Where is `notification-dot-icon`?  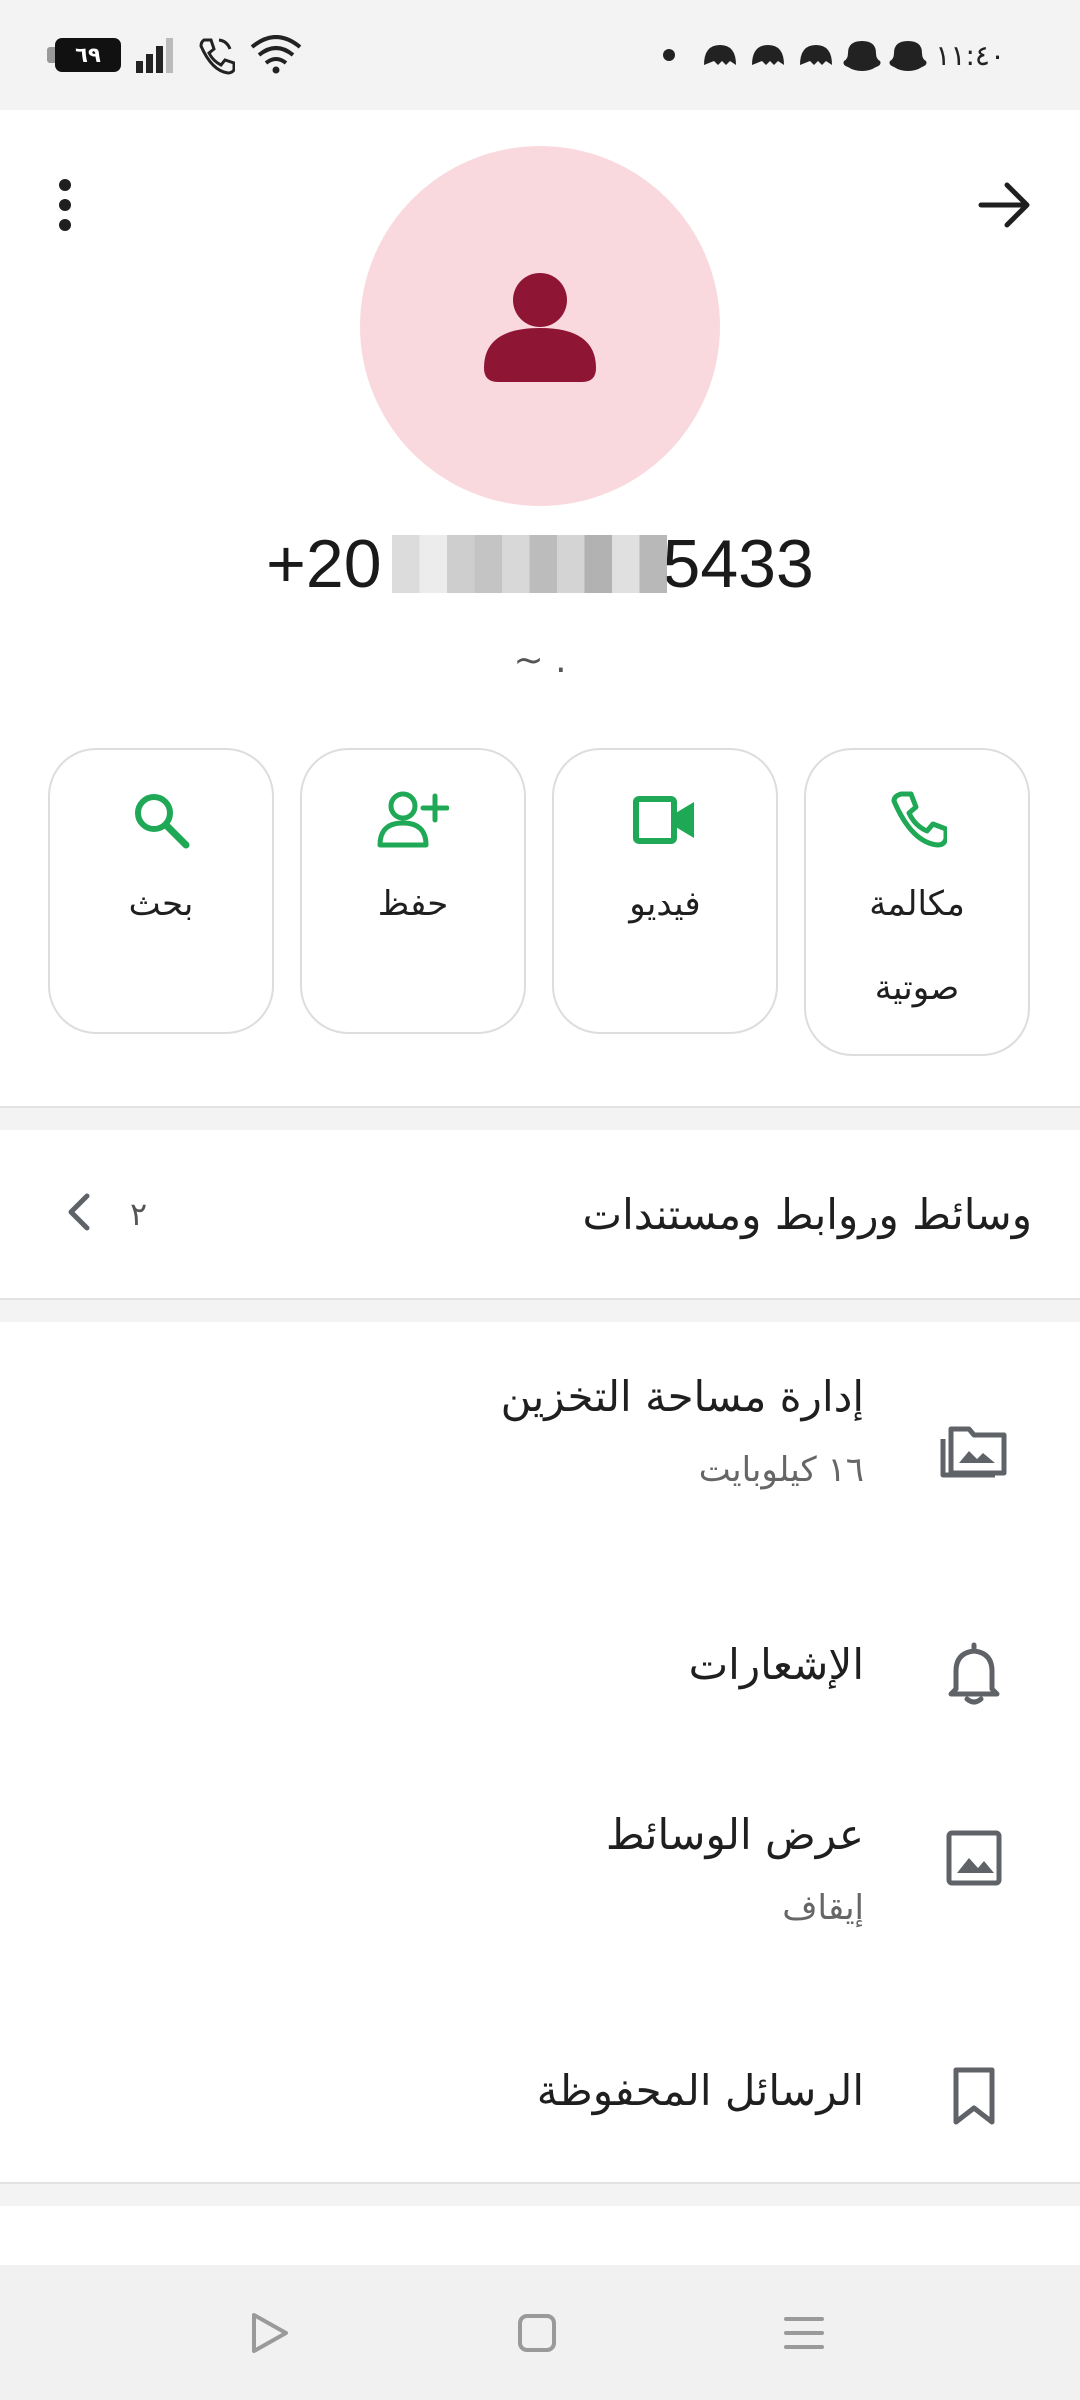 notification-dot-icon is located at coordinates (669, 55).